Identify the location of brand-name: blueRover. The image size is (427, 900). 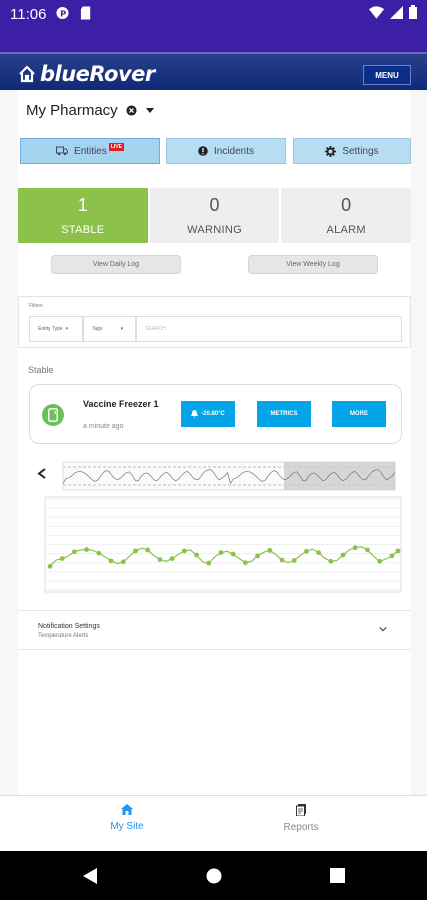
(97, 74).